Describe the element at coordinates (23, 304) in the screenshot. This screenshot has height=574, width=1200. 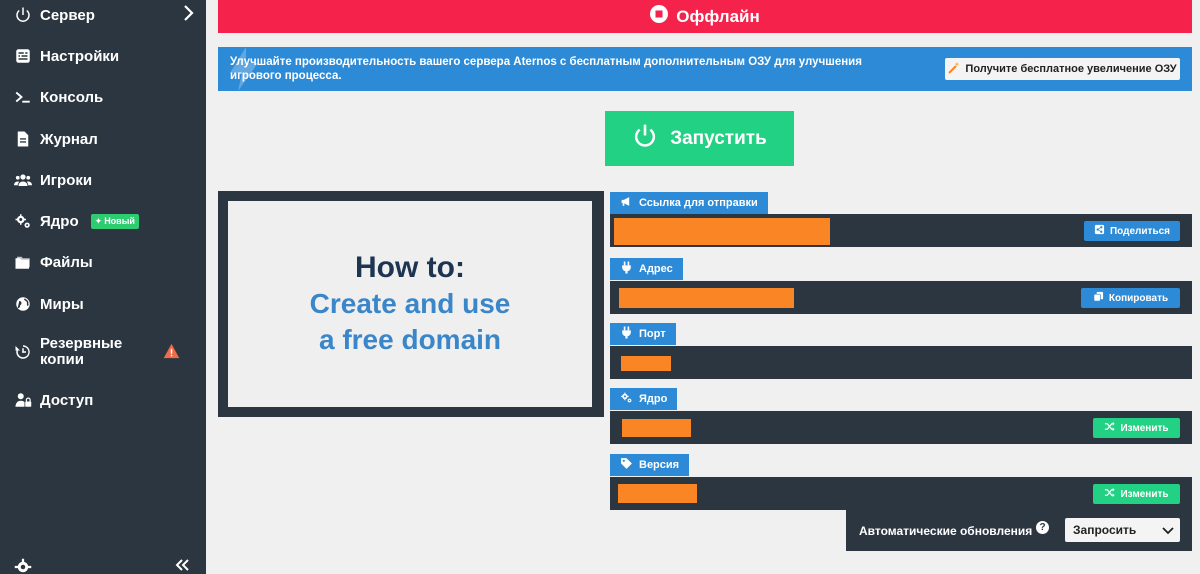
I see `globe-icon` at that location.